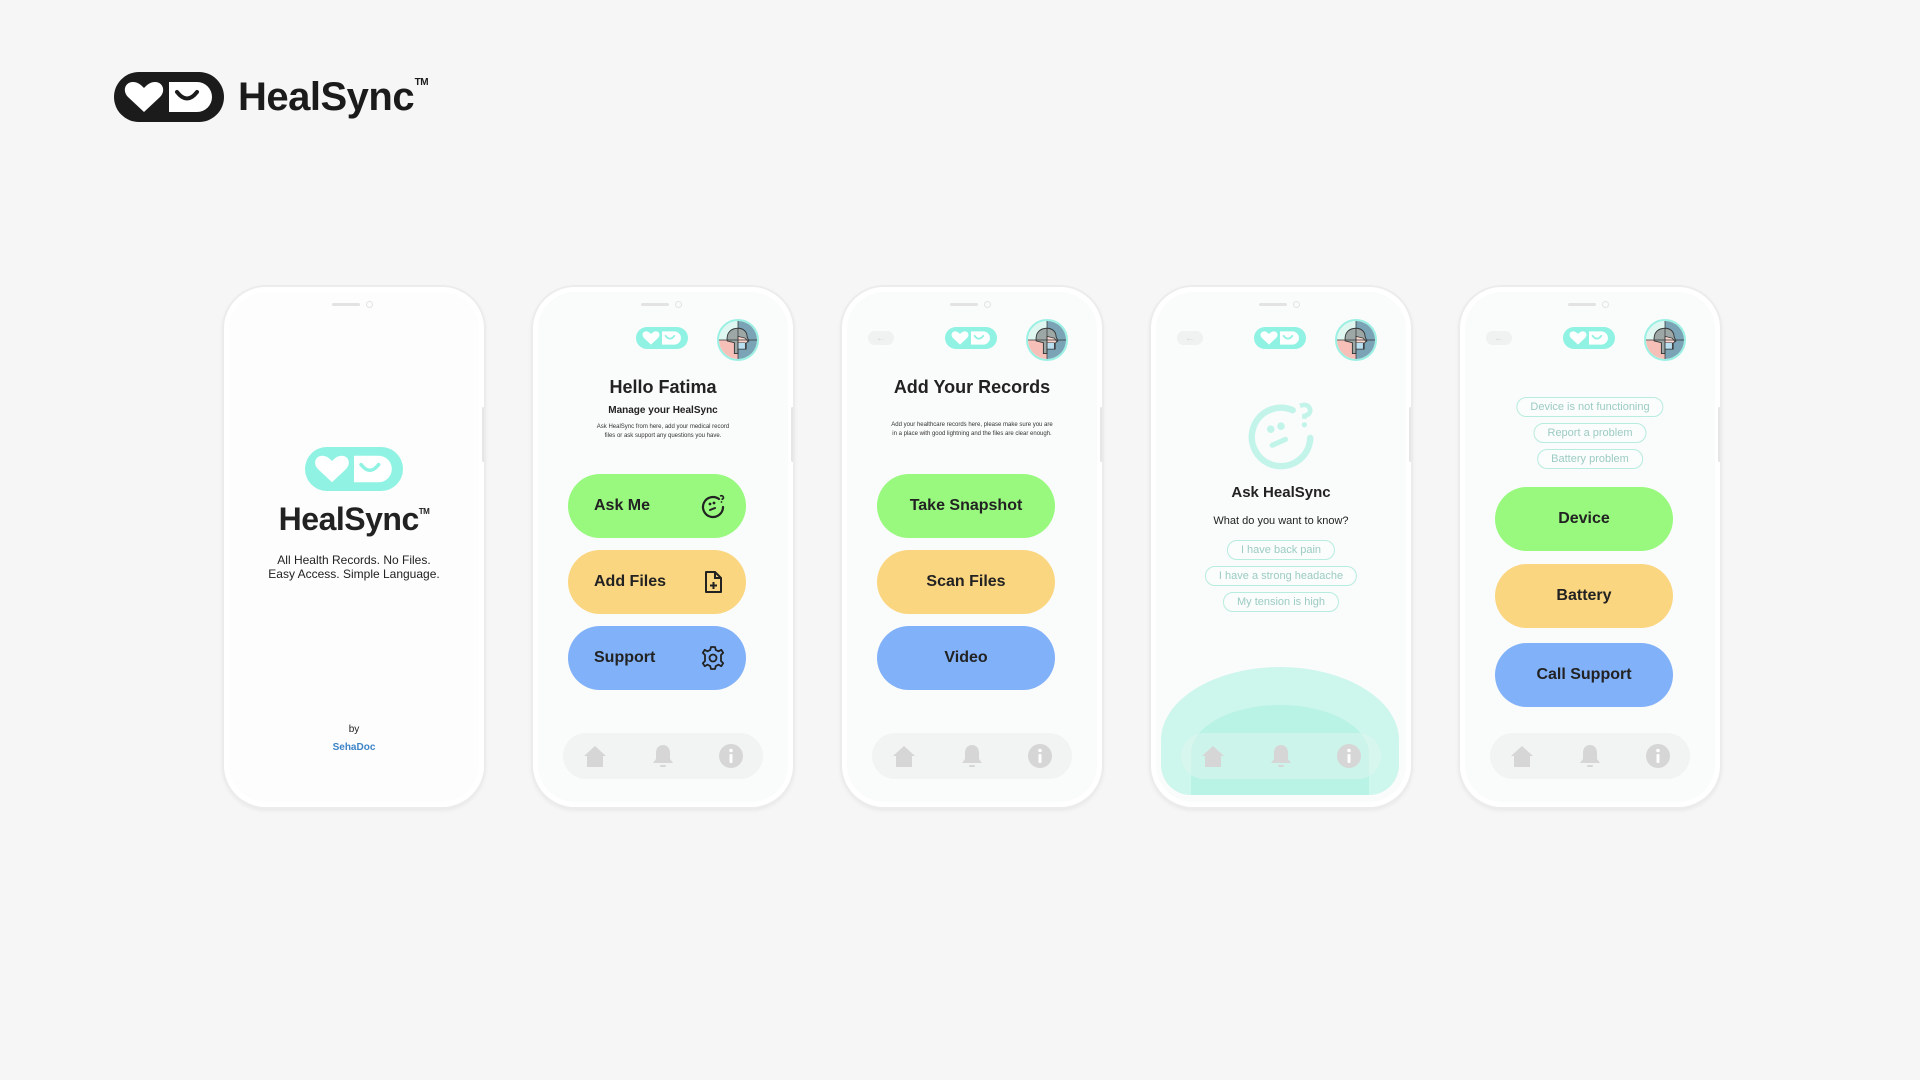 This screenshot has width=1920, height=1080. Describe the element at coordinates (354, 560) in the screenshot. I see `tagline-line-1: All Health Records. No Files.` at that location.